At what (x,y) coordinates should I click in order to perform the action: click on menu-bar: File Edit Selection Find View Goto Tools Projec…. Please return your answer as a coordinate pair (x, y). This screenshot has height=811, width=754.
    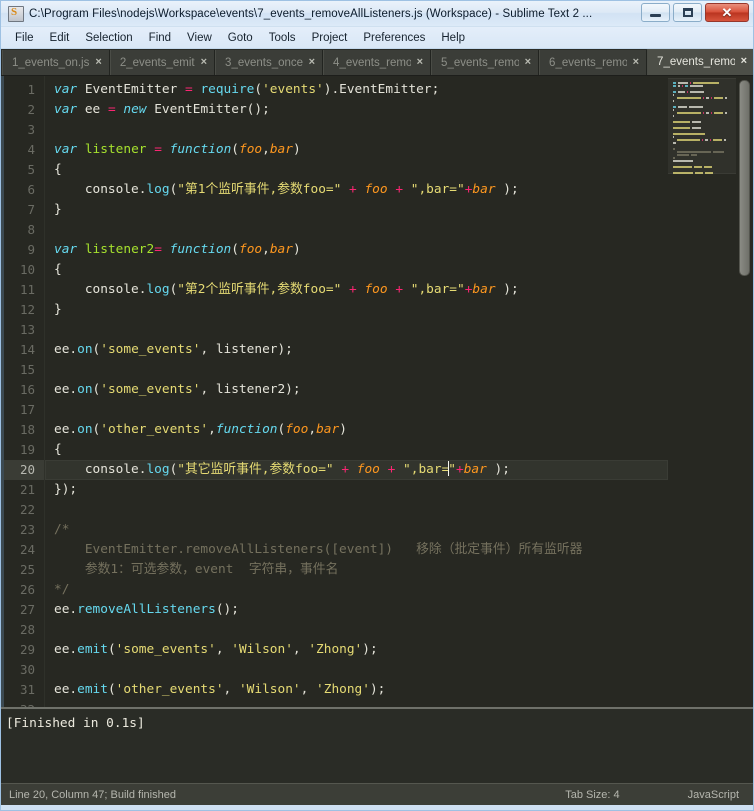
    Looking at the image, I should click on (377, 38).